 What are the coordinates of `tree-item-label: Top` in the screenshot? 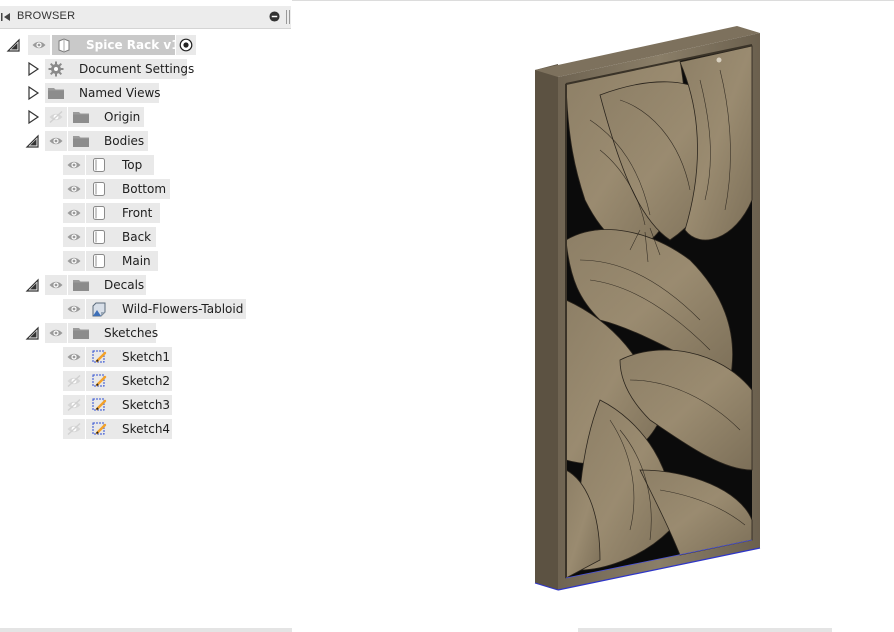 It's located at (132, 165).